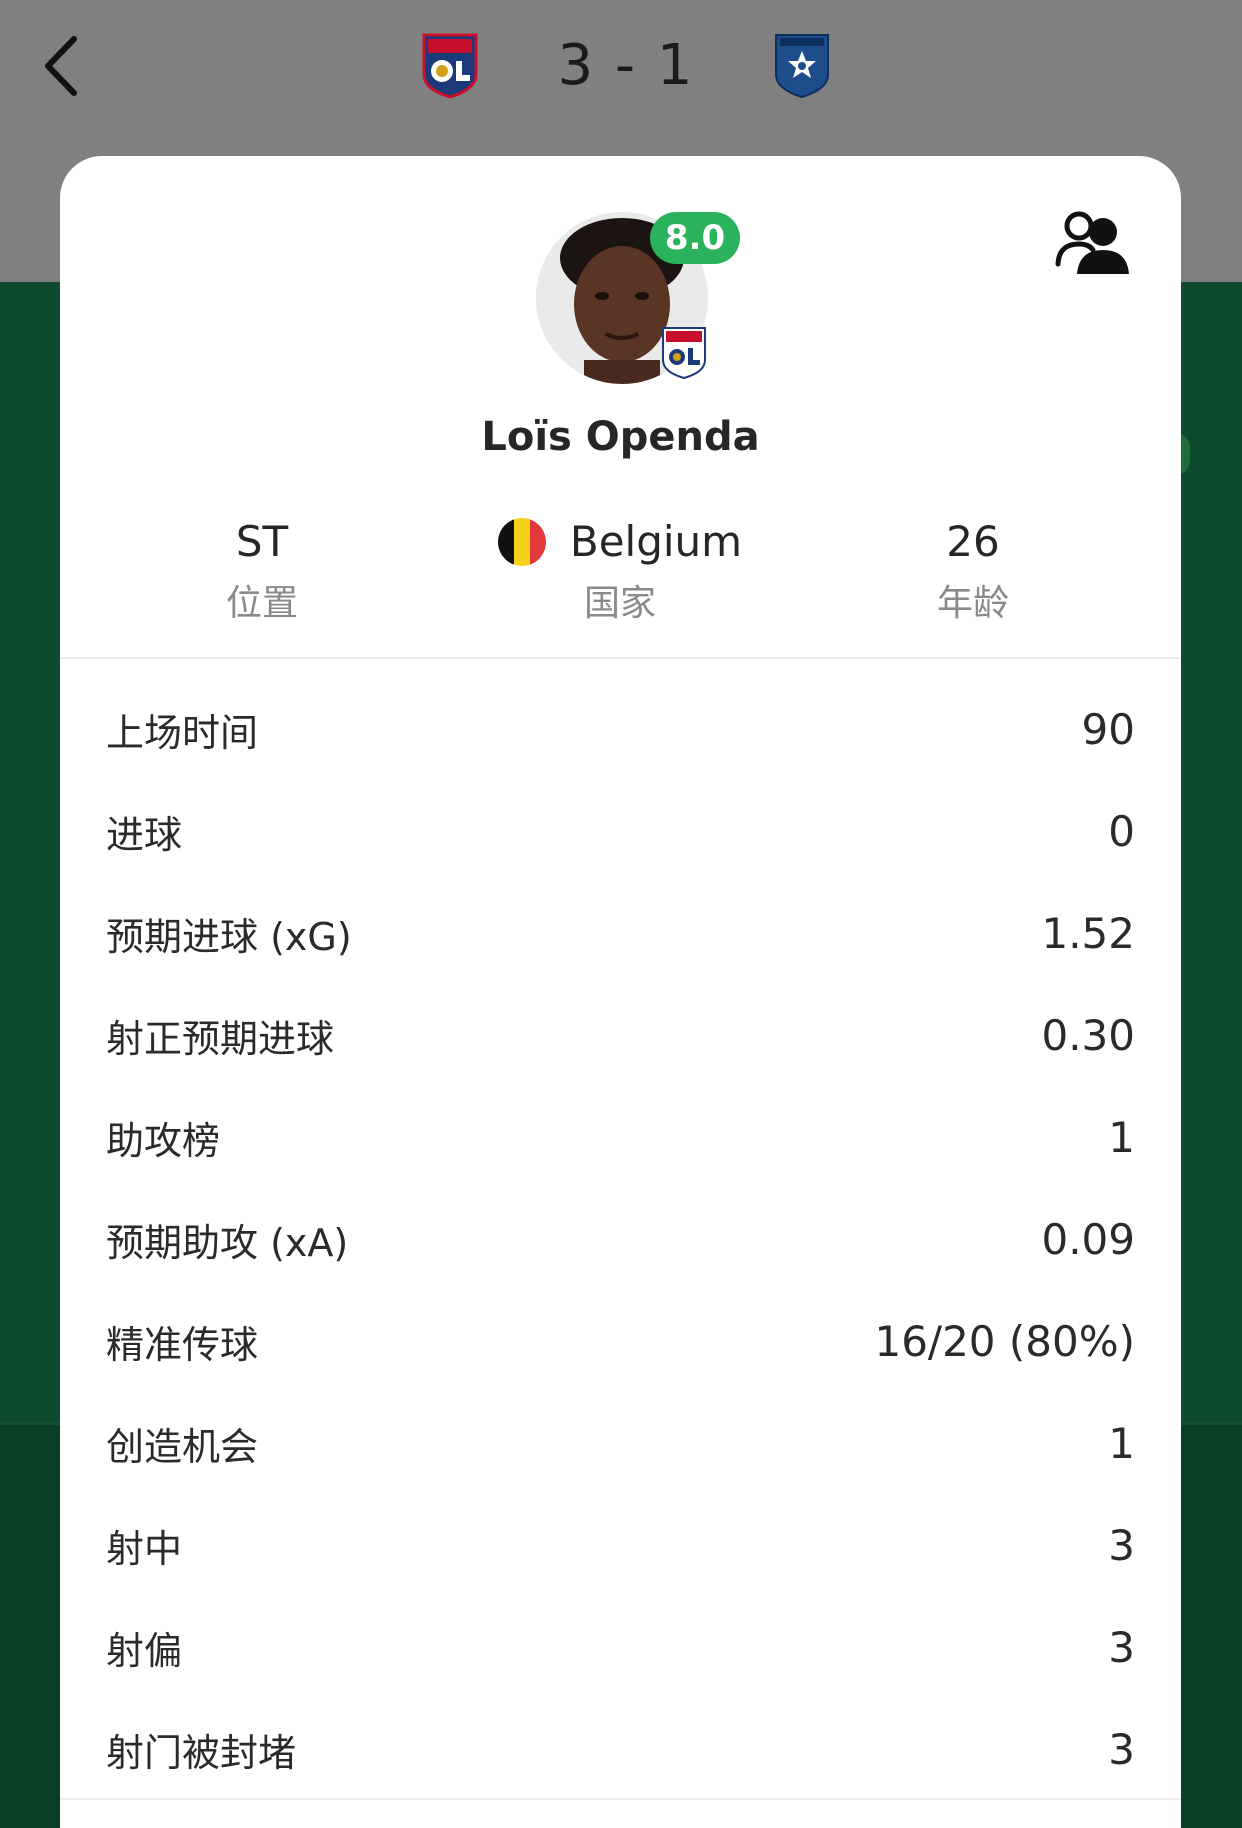  What do you see at coordinates (802, 66) in the screenshot?
I see `aj-auxerre-crest-icon` at bounding box center [802, 66].